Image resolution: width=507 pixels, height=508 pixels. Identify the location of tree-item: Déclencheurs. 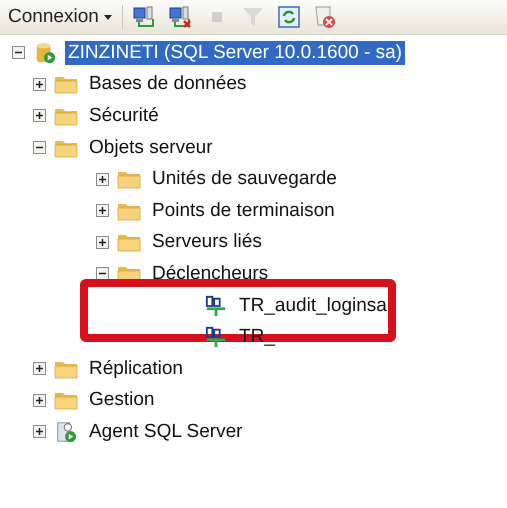
(210, 274).